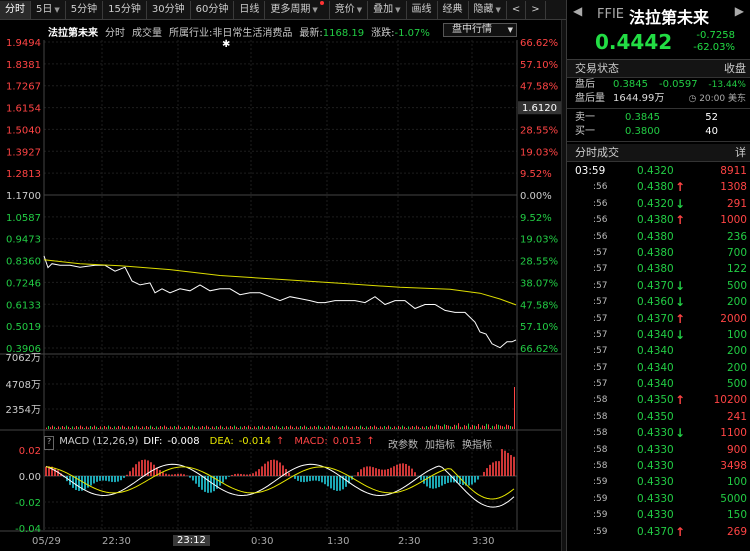 This screenshot has width=750, height=551. Describe the element at coordinates (297, 9) in the screenshot. I see `tab-more-periods: 更多周期 ▼` at that location.